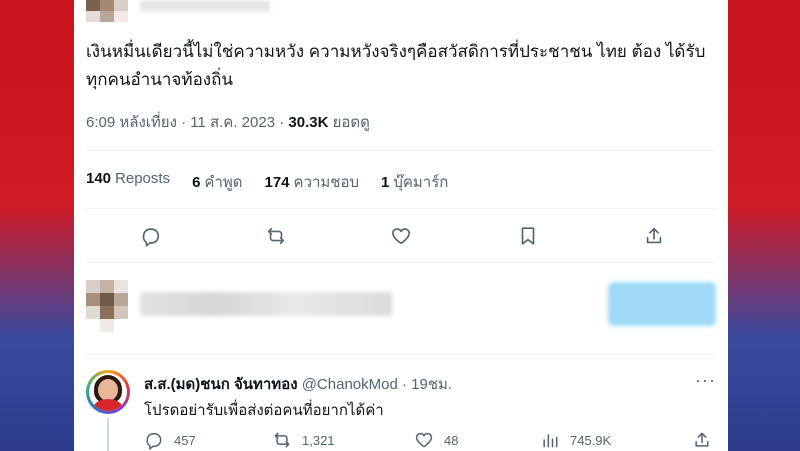 The image size is (800, 451). I want to click on stat-quotes: 6 คำพูด, so click(217, 182).